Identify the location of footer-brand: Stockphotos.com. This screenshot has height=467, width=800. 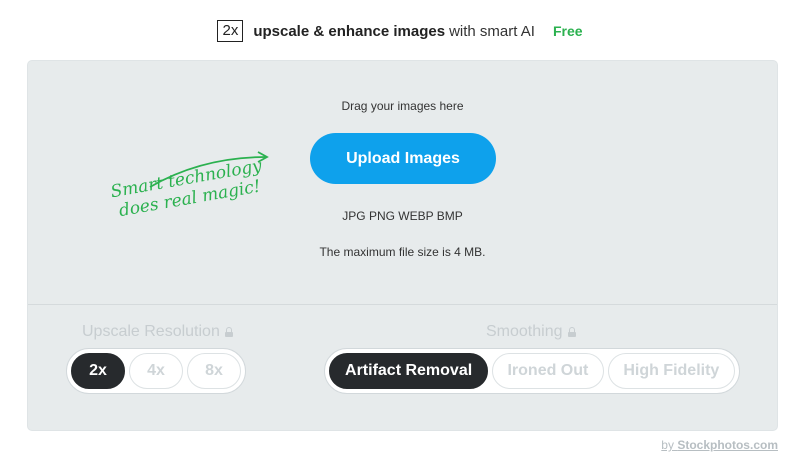
(727, 445).